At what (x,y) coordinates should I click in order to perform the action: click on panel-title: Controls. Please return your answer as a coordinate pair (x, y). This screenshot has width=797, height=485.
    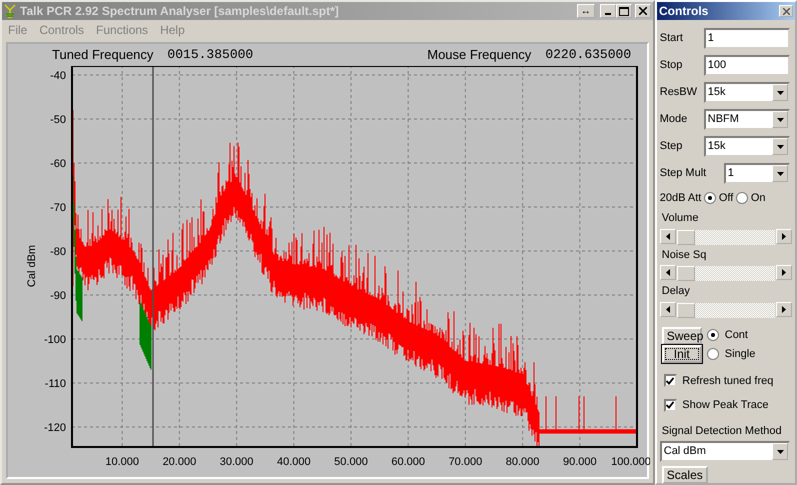
    Looking at the image, I should click on (683, 11).